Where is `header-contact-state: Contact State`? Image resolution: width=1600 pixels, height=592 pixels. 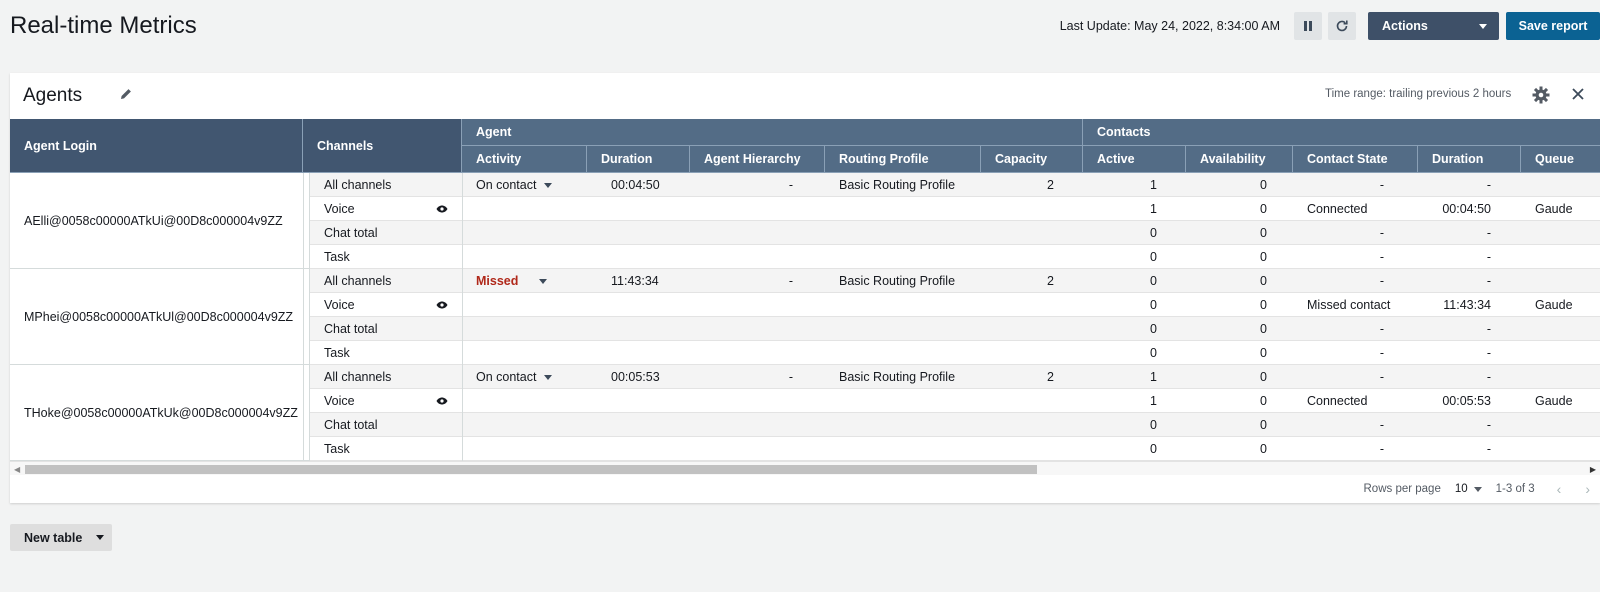
header-contact-state: Contact State is located at coordinates (1355, 159).